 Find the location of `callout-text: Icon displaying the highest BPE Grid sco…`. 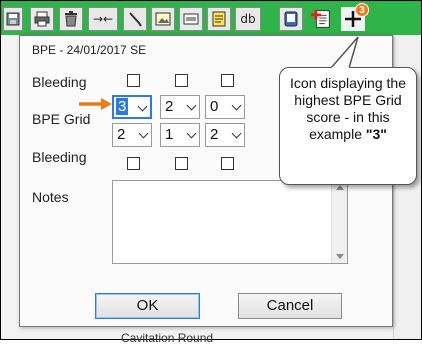

callout-text: Icon displaying the highest BPE Grid sco… is located at coordinates (348, 108).